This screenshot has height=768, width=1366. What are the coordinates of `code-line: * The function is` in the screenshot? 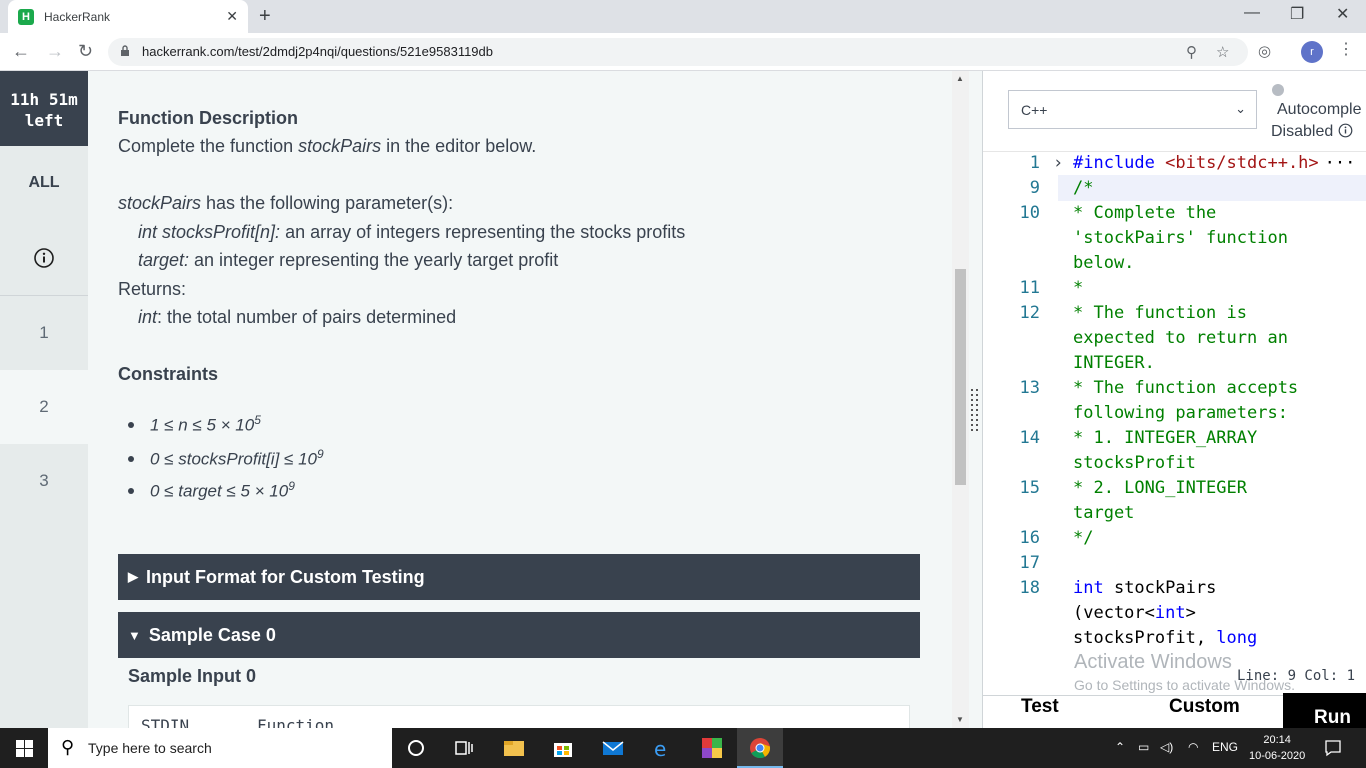 It's located at (1160, 313).